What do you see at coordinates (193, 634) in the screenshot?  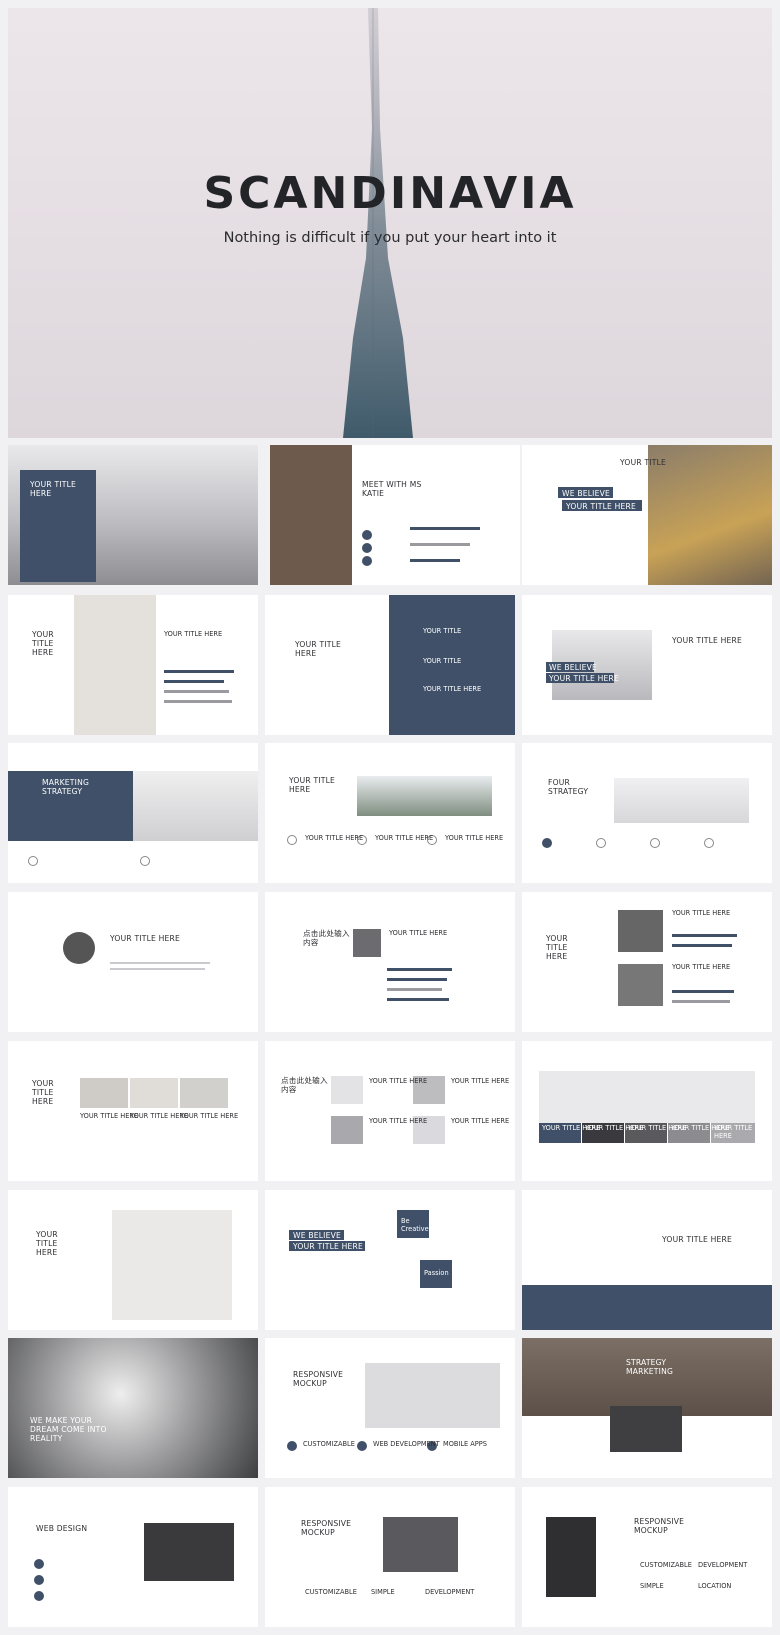 I see `subtitle: YOUR TITLE HERE` at bounding box center [193, 634].